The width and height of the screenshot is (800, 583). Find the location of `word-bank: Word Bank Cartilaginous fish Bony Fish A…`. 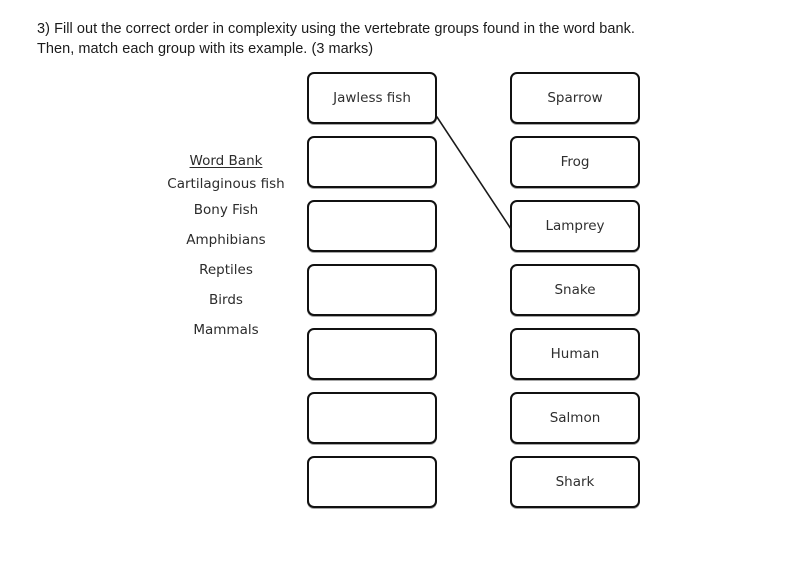

word-bank: Word Bank Cartilaginous fish Bony Fish A… is located at coordinates (226, 248).